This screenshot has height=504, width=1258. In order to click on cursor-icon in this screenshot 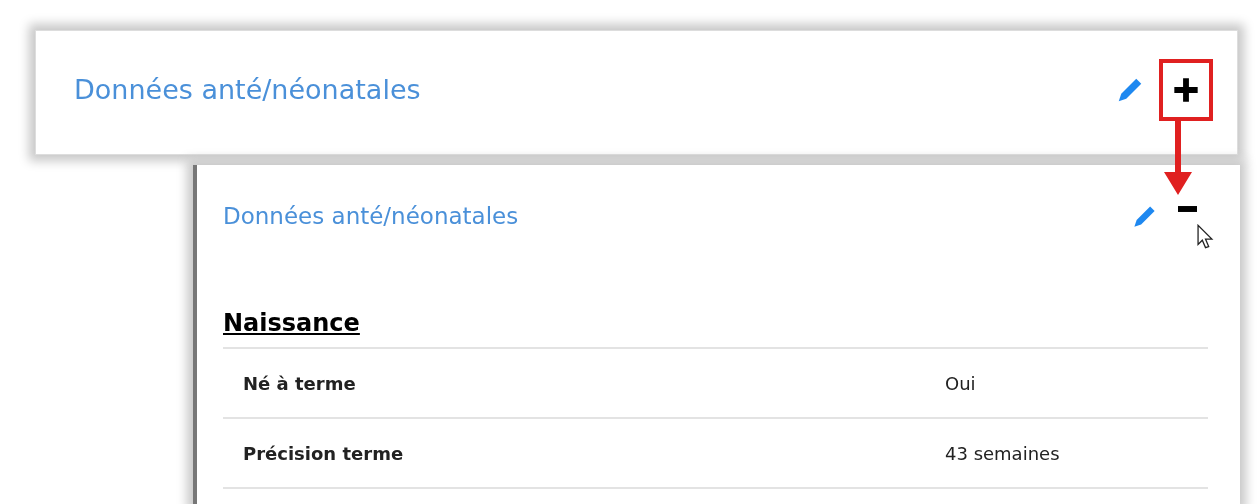, I will do `click(1205, 237)`.